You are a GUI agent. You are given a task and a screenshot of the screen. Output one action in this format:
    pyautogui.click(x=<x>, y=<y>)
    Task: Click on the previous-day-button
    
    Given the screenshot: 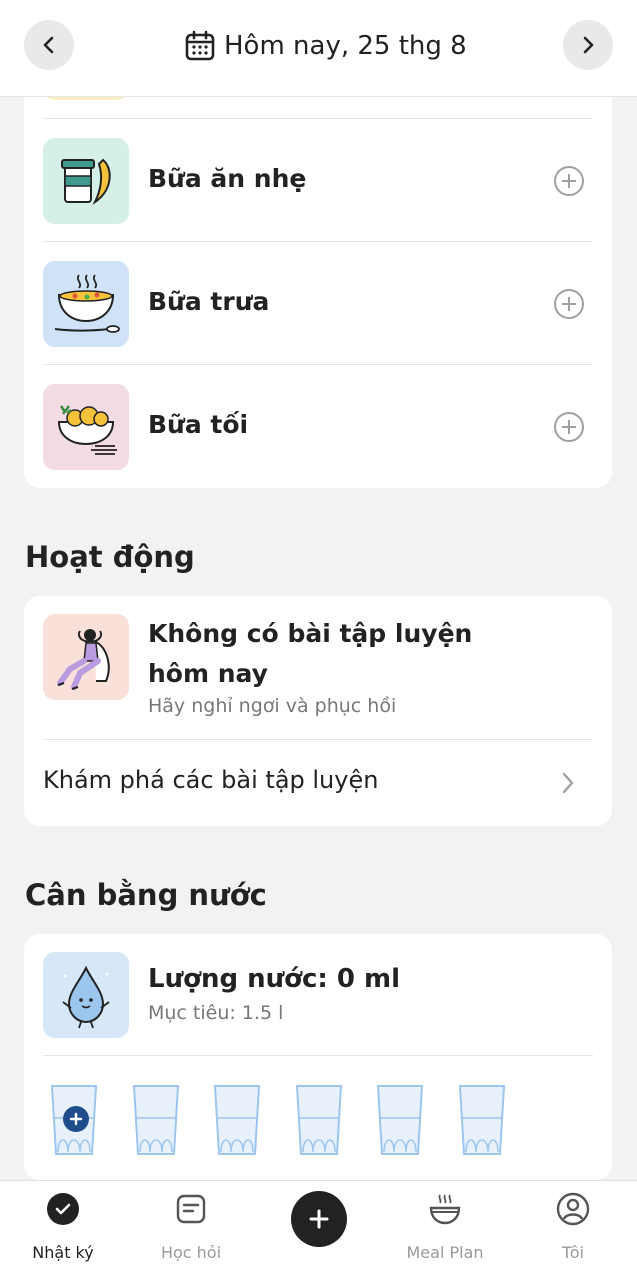 What is the action you would take?
    pyautogui.click(x=49, y=45)
    